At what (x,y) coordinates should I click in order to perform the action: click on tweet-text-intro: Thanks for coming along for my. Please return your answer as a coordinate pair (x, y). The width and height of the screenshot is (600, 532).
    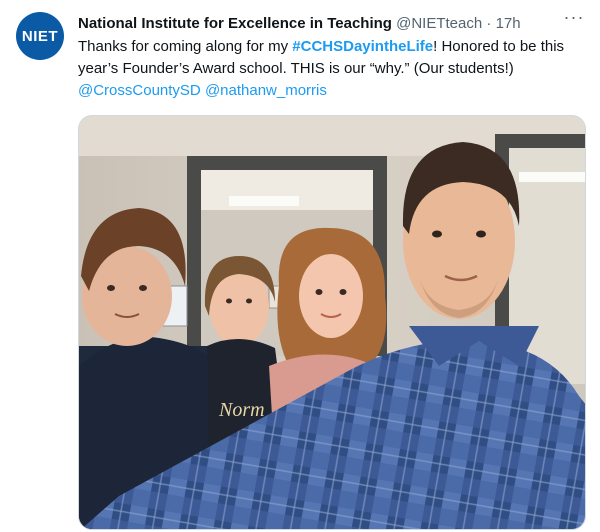
    Looking at the image, I should click on (185, 46).